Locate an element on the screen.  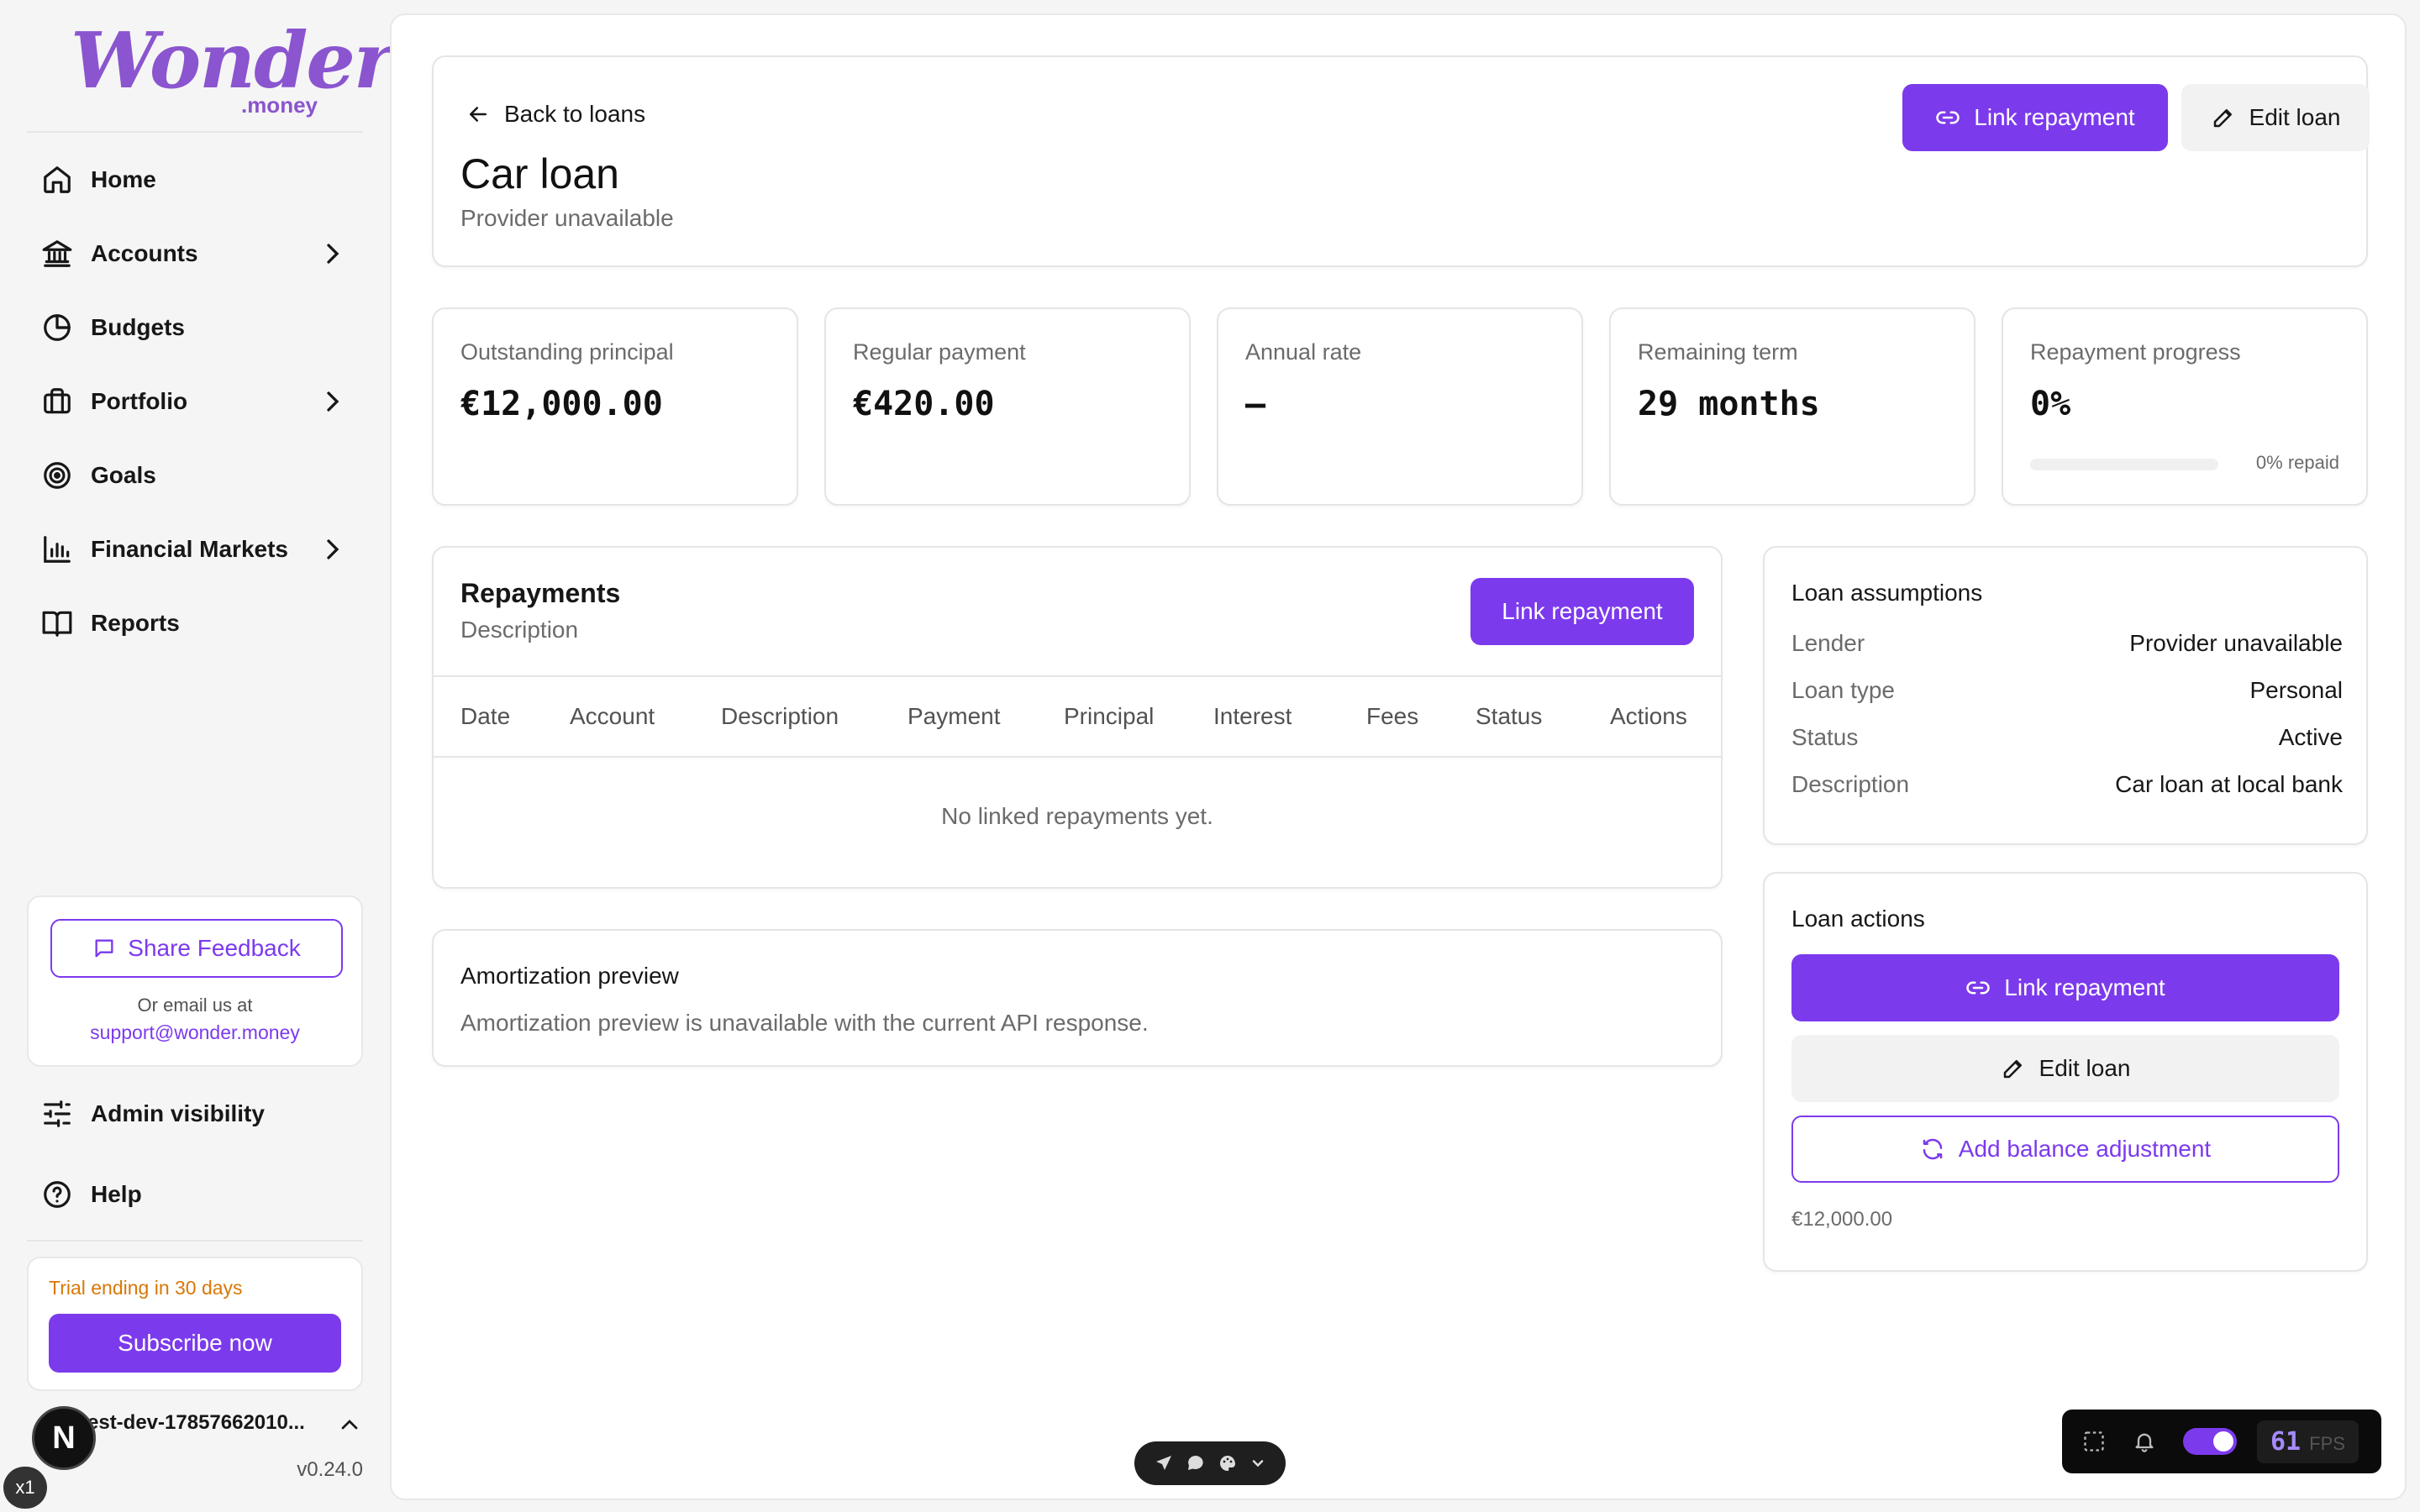
stat-label: Remaining term is located at coordinates (1718, 352).